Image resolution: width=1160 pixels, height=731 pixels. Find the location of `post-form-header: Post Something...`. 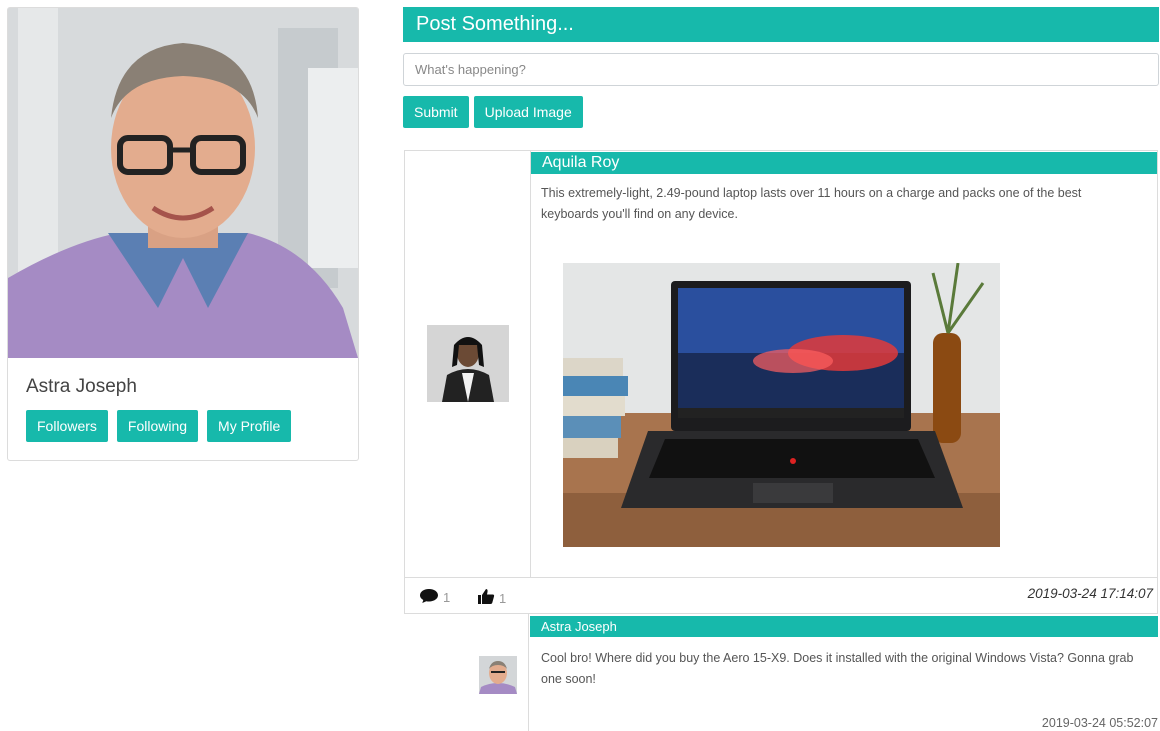

post-form-header: Post Something... is located at coordinates (781, 24).